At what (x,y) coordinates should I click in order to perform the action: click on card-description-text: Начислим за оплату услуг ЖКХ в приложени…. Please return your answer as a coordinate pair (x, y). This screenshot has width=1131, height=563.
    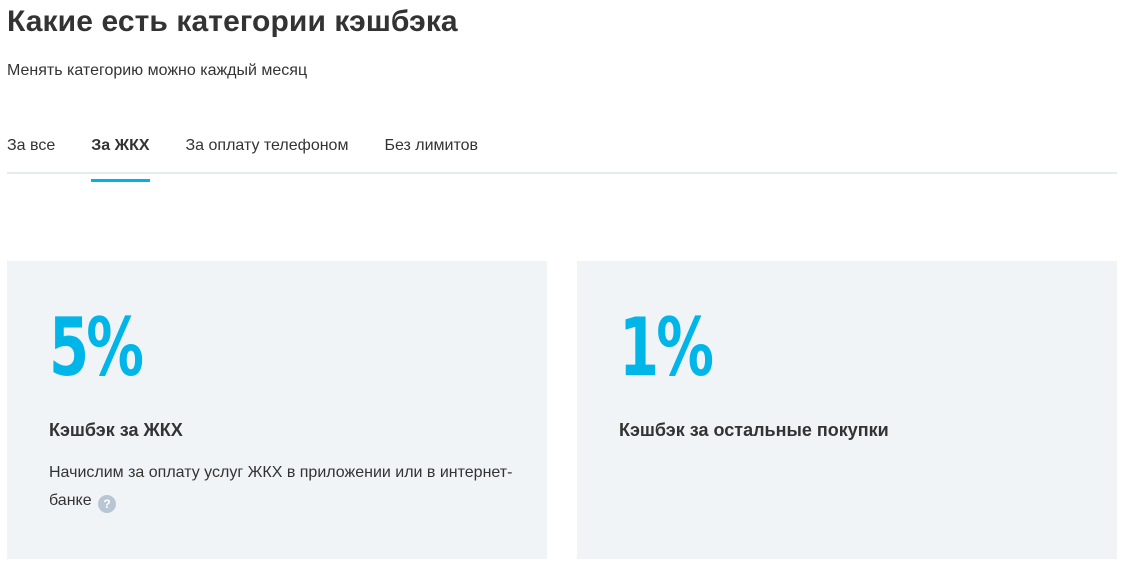
    Looking at the image, I should click on (281, 486).